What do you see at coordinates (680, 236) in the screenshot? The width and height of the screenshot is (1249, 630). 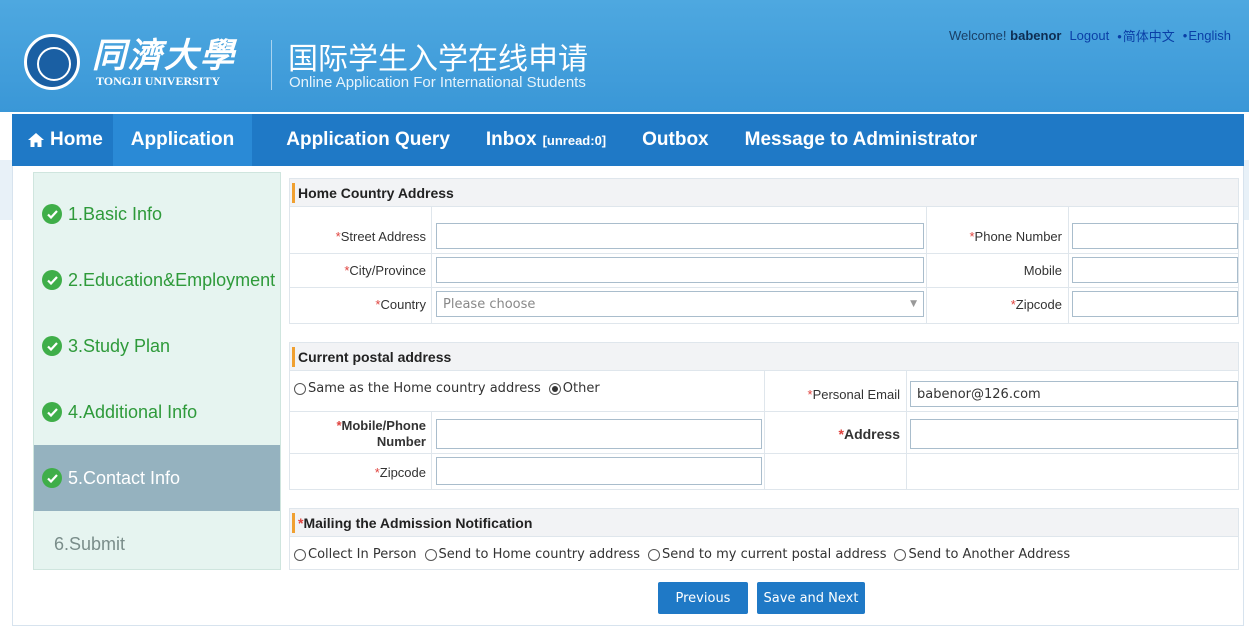 I see `street-address-input` at bounding box center [680, 236].